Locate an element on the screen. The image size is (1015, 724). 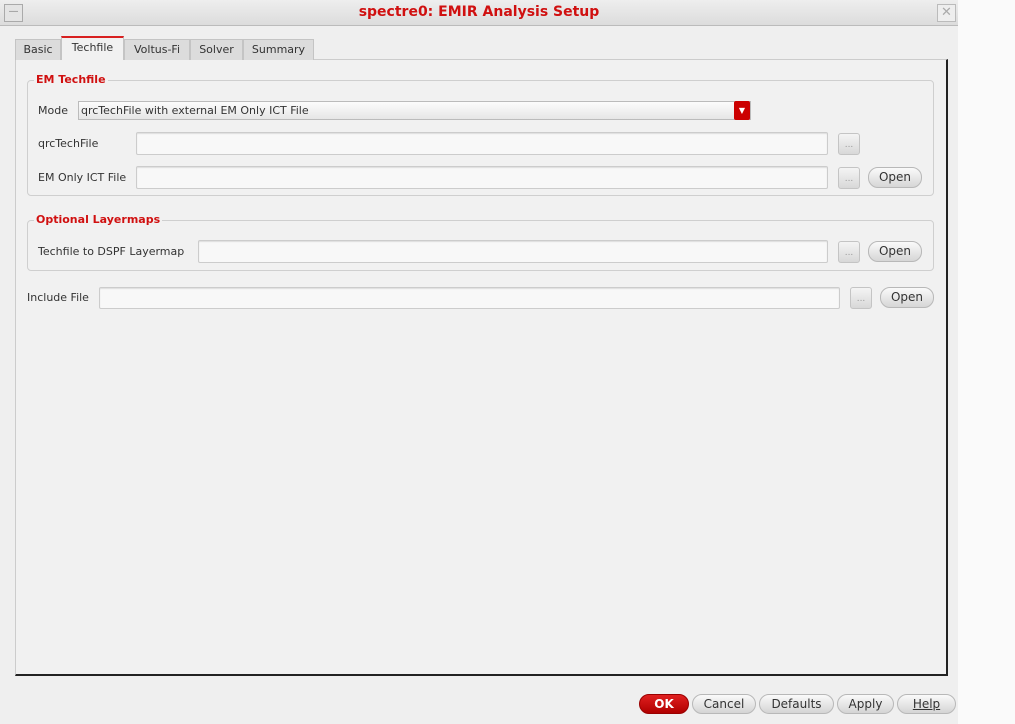
tab-summary: Summary is located at coordinates (278, 49).